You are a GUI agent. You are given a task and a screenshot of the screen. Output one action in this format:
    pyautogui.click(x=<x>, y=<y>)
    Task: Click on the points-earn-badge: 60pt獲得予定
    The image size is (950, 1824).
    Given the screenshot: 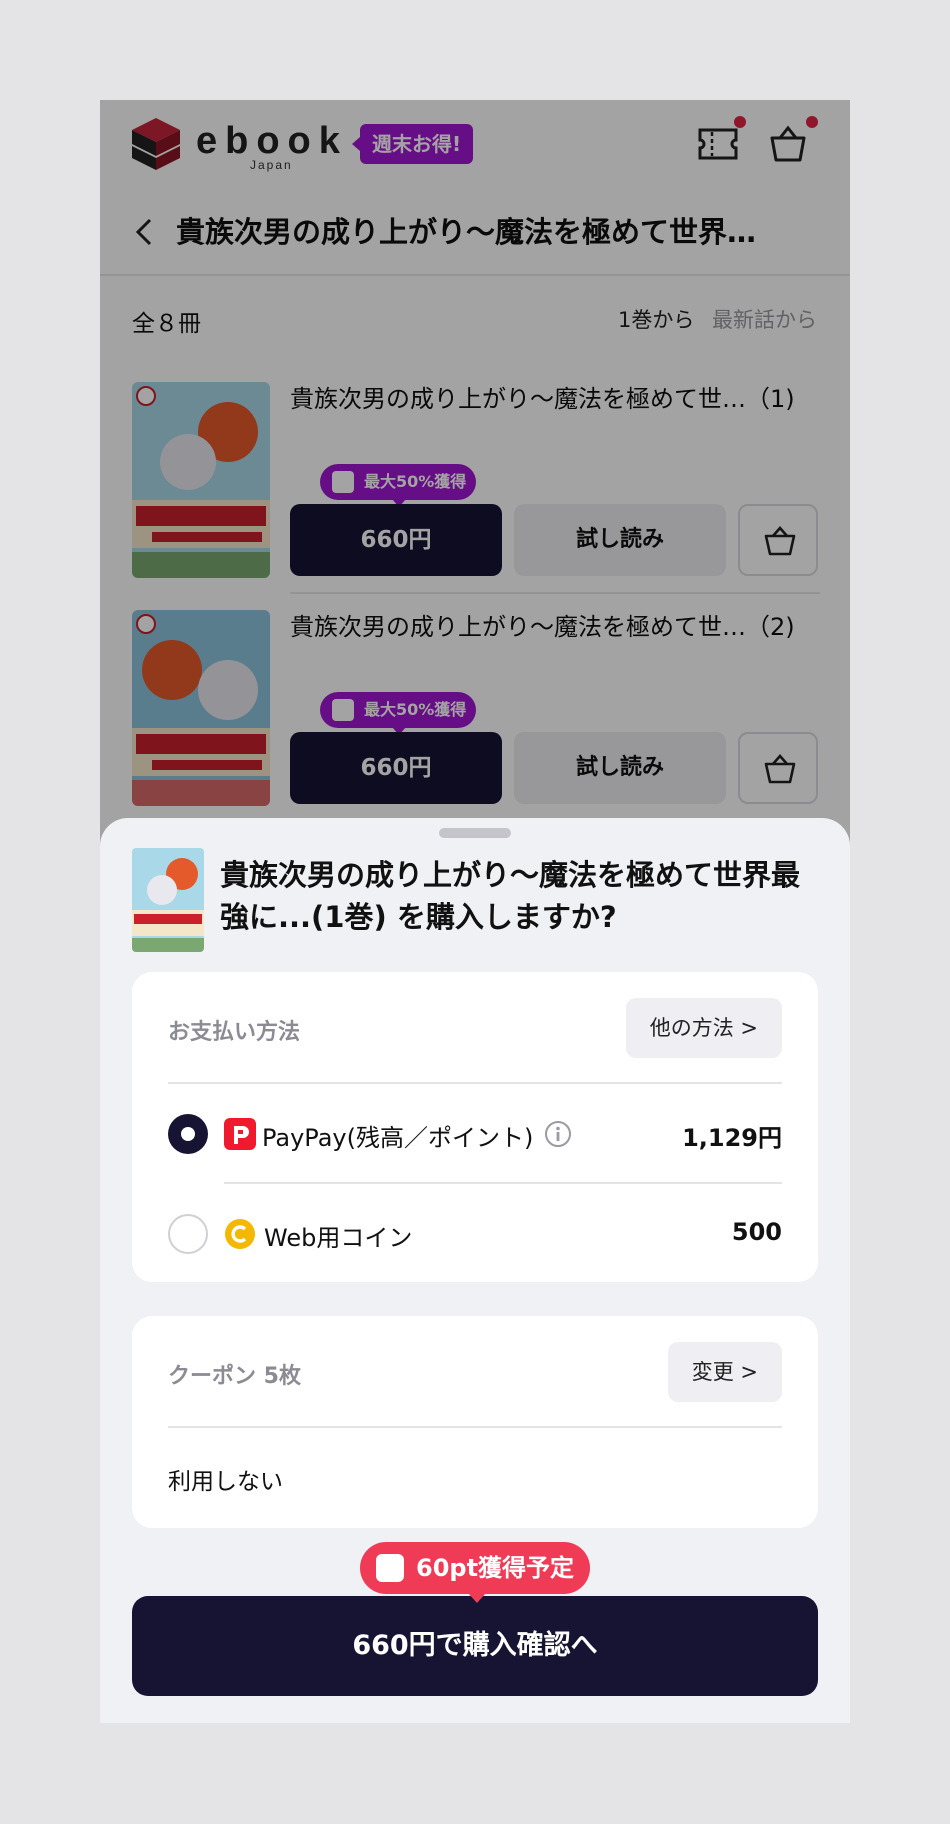 What is the action you would take?
    pyautogui.click(x=475, y=1572)
    